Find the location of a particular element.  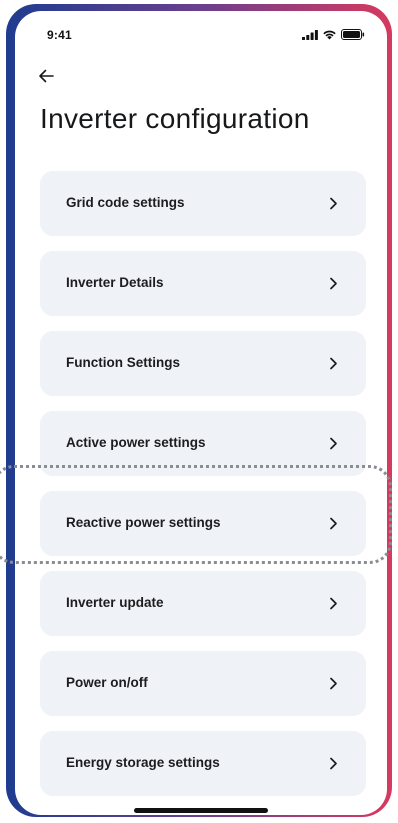

menu-item-reactive-power-settings: Reactive power settings is located at coordinates (203, 523).